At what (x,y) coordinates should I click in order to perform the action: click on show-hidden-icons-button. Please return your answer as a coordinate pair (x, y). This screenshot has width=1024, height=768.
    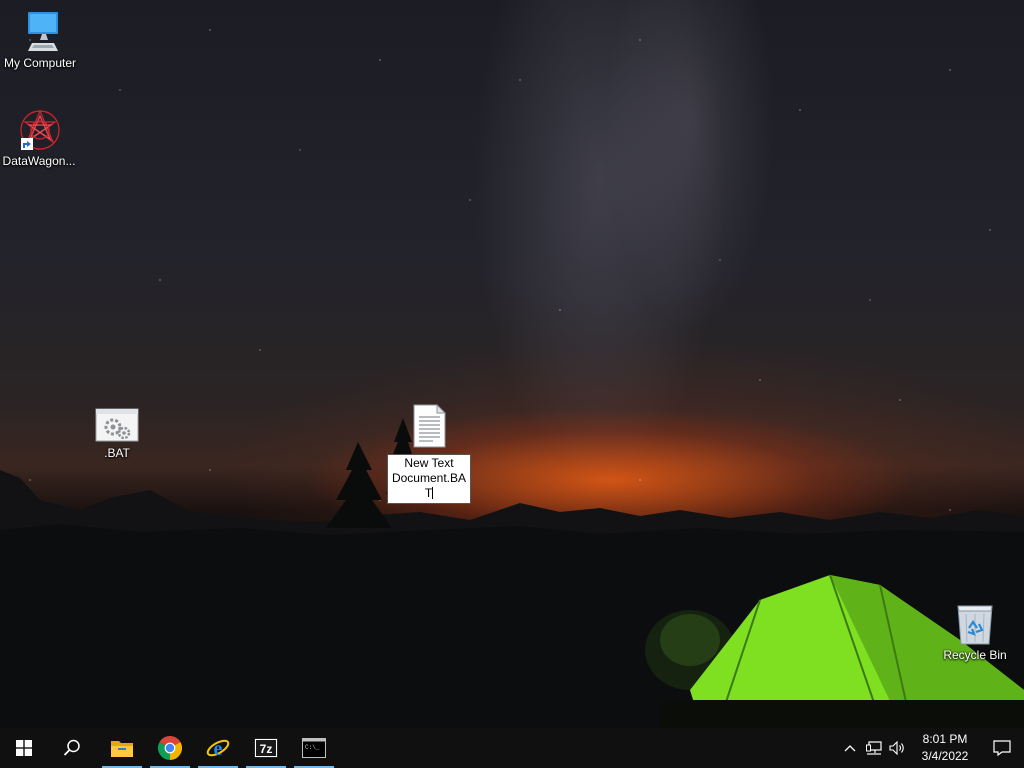
    Looking at the image, I should click on (850, 748).